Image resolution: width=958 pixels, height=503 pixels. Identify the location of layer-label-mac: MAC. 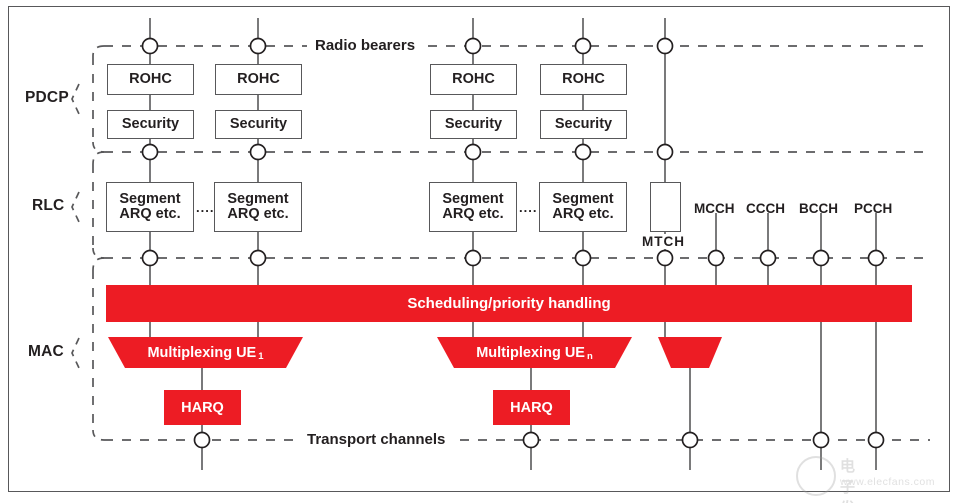
(46, 351).